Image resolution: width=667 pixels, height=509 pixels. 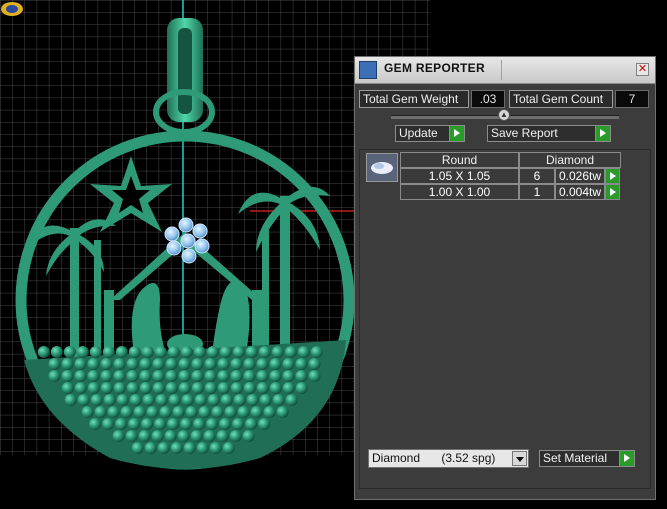 What do you see at coordinates (468, 458) in the screenshot?
I see `material-select-spg: (3.52 spg)` at bounding box center [468, 458].